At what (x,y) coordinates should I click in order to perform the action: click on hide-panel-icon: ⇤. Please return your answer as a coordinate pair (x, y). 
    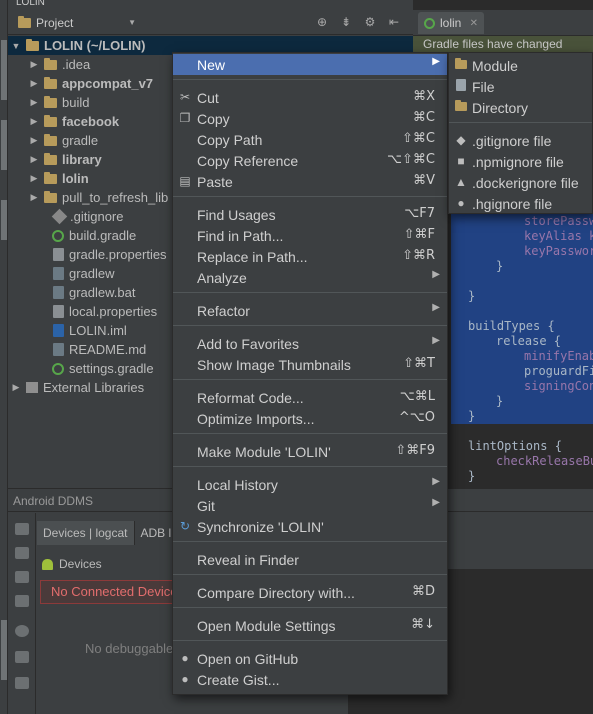
    Looking at the image, I should click on (394, 22).